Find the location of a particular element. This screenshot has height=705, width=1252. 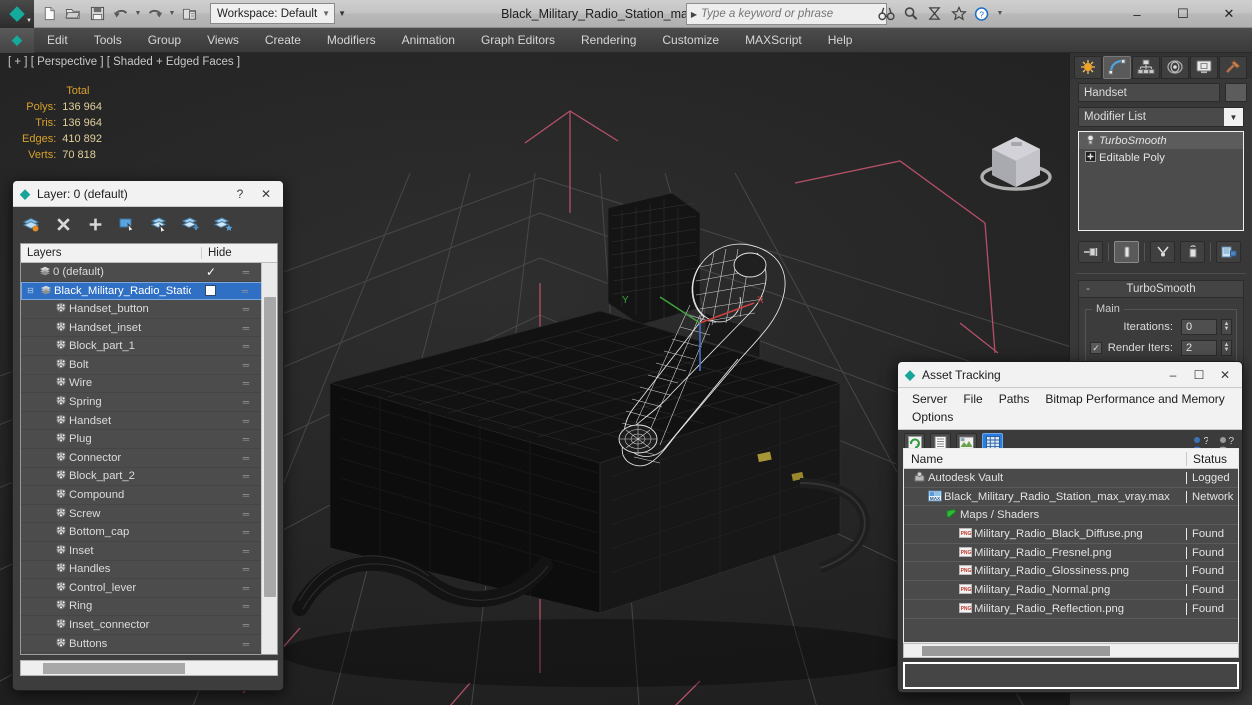

search-expand-icon: ▶ is located at coordinates (694, 14).